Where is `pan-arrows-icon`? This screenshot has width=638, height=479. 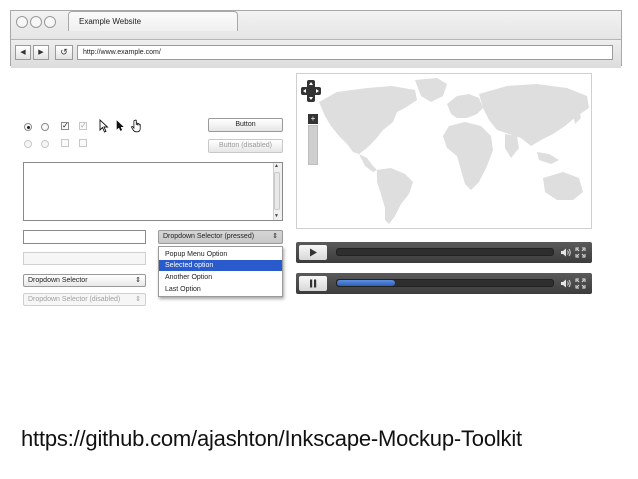 pan-arrows-icon is located at coordinates (311, 91).